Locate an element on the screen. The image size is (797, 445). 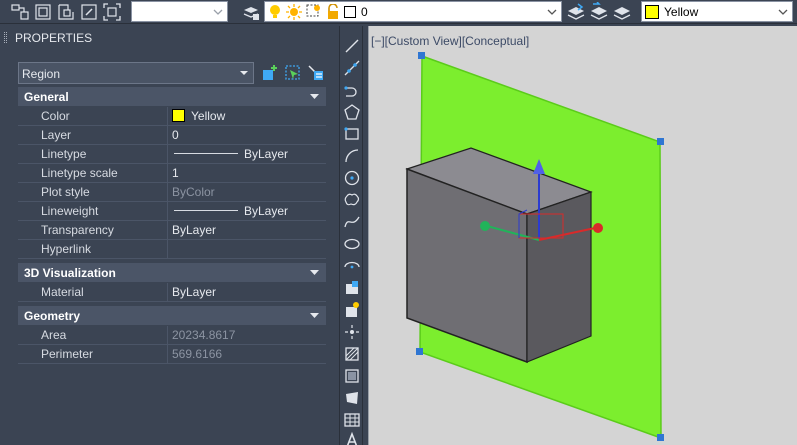
property-row-plot-style: Plot style ByColor is located at coordinates (172, 192).